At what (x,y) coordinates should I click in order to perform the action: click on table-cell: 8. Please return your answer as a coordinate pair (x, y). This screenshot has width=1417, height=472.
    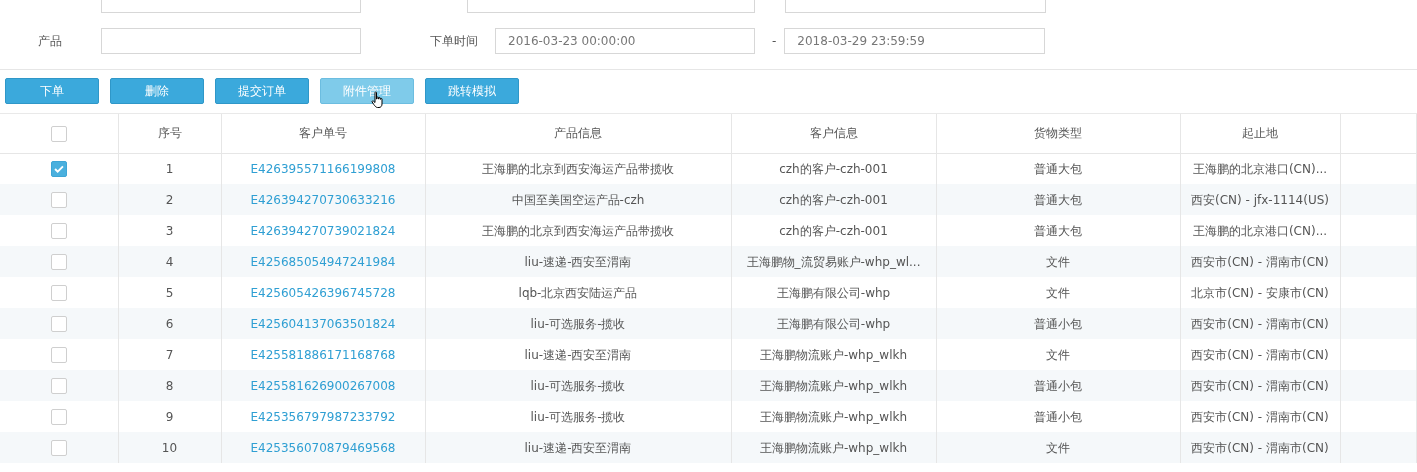
    Looking at the image, I should click on (169, 385).